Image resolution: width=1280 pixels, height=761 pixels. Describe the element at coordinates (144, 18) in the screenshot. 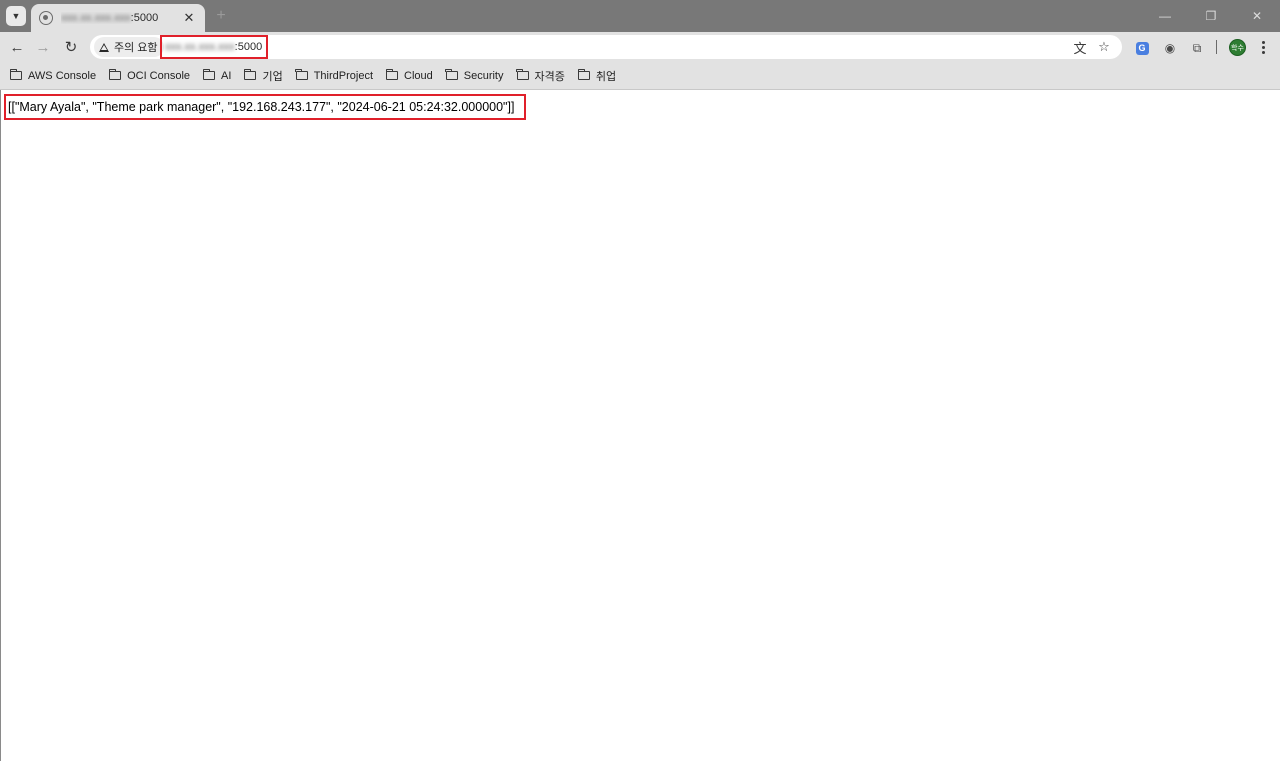

I see `tab-title-port: :5000` at that location.